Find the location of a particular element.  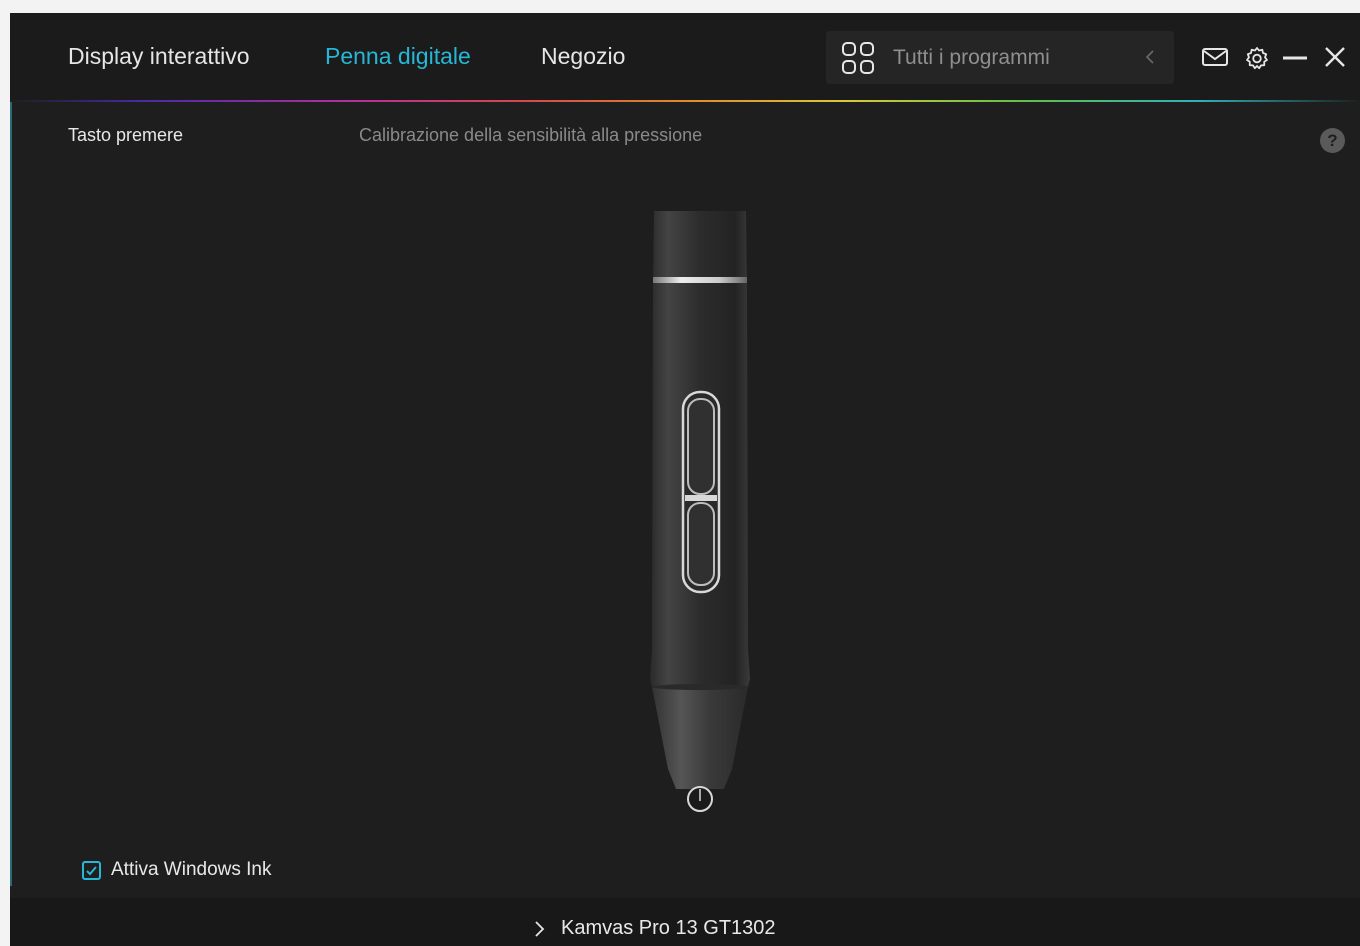

programs-selector: Tutti i programmi is located at coordinates (1000, 57).